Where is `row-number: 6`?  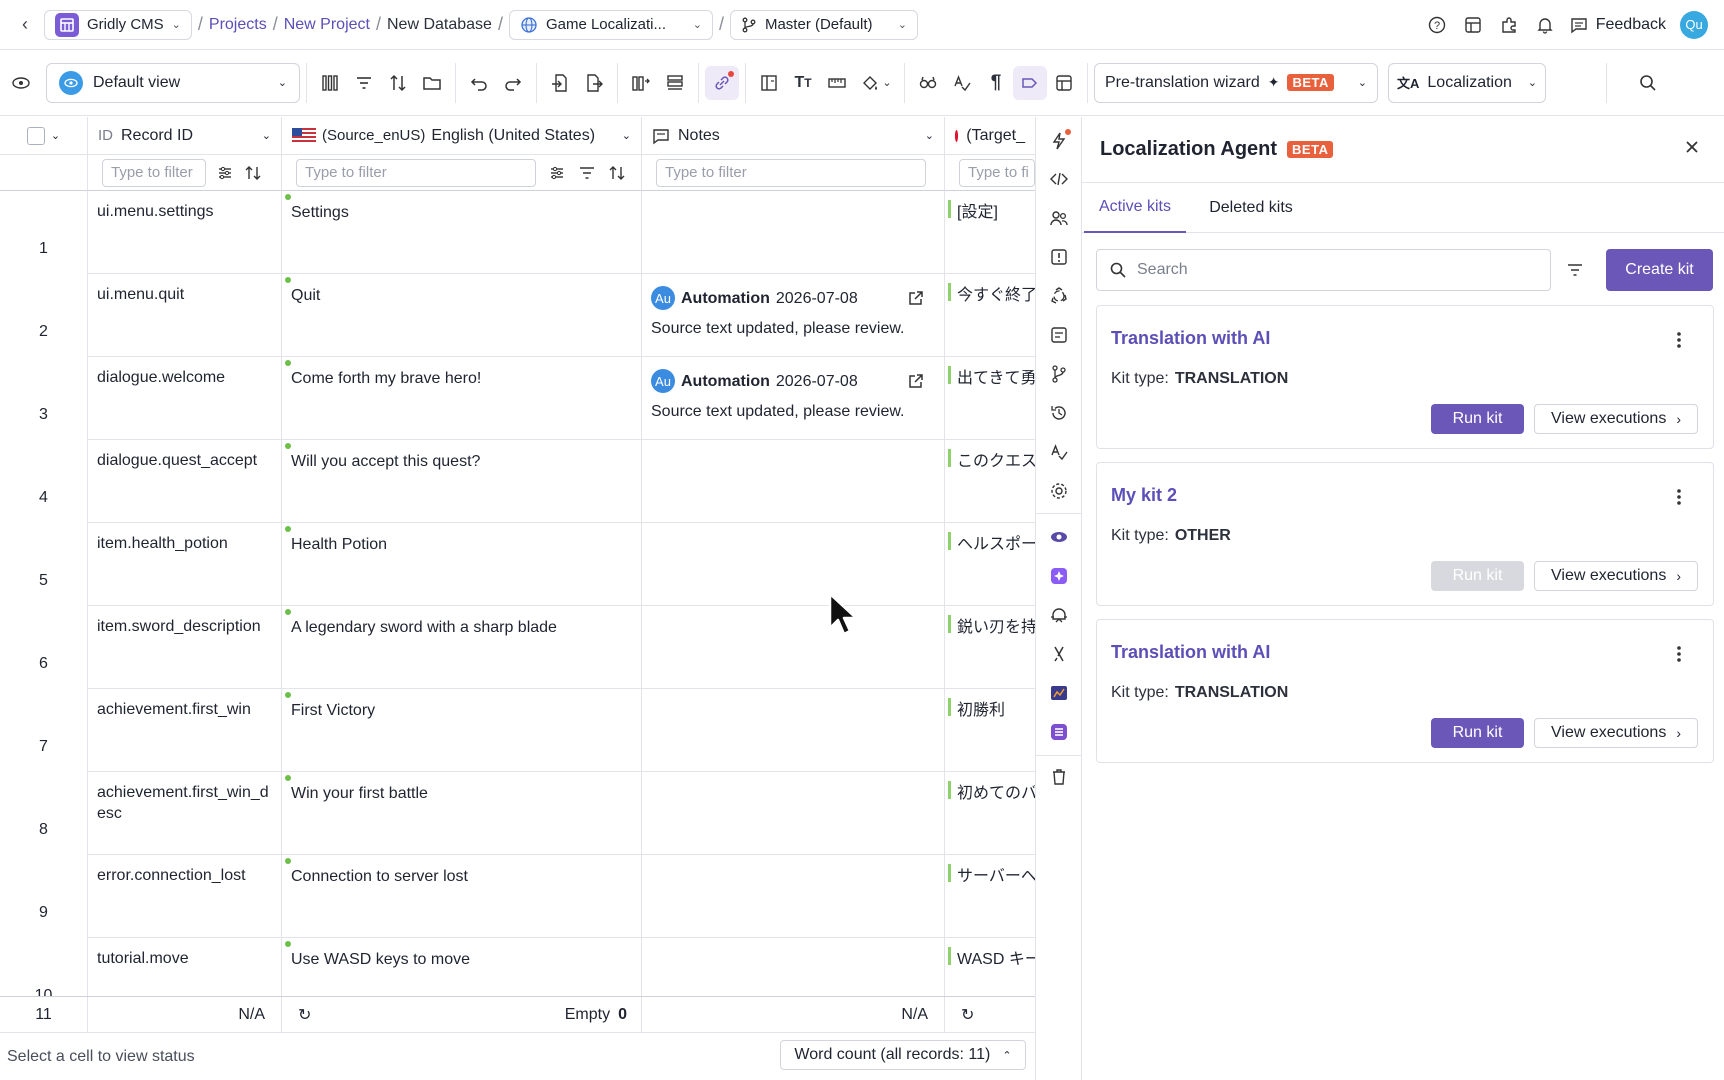 row-number: 6 is located at coordinates (44, 647).